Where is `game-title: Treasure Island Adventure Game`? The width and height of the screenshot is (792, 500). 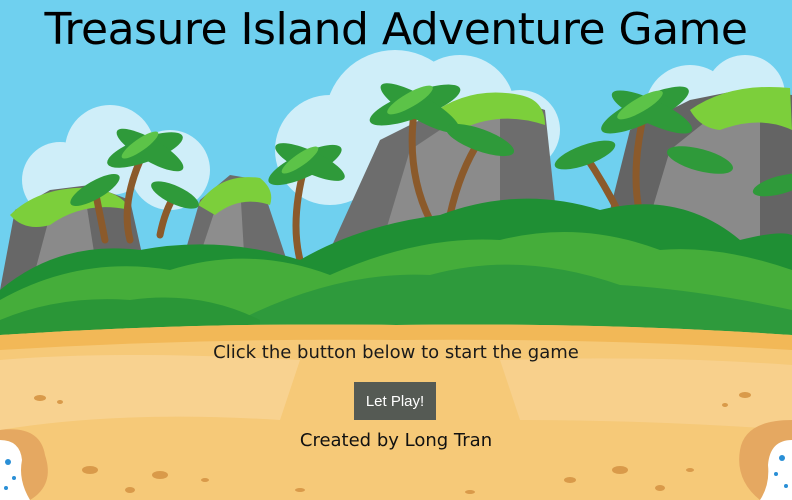
game-title: Treasure Island Adventure Game is located at coordinates (396, 29).